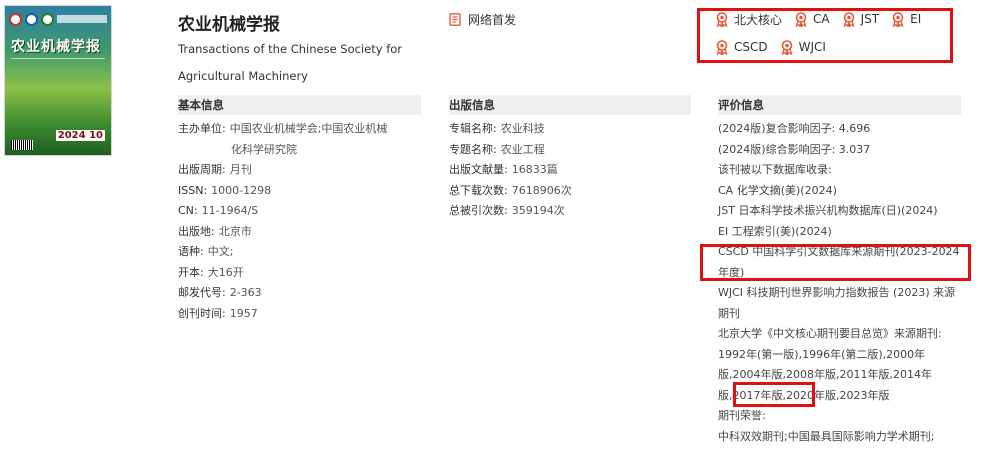  Describe the element at coordinates (794, 149) in the screenshot. I see `evaluation-item: (2024版)综合影响因子: 3.037` at that location.